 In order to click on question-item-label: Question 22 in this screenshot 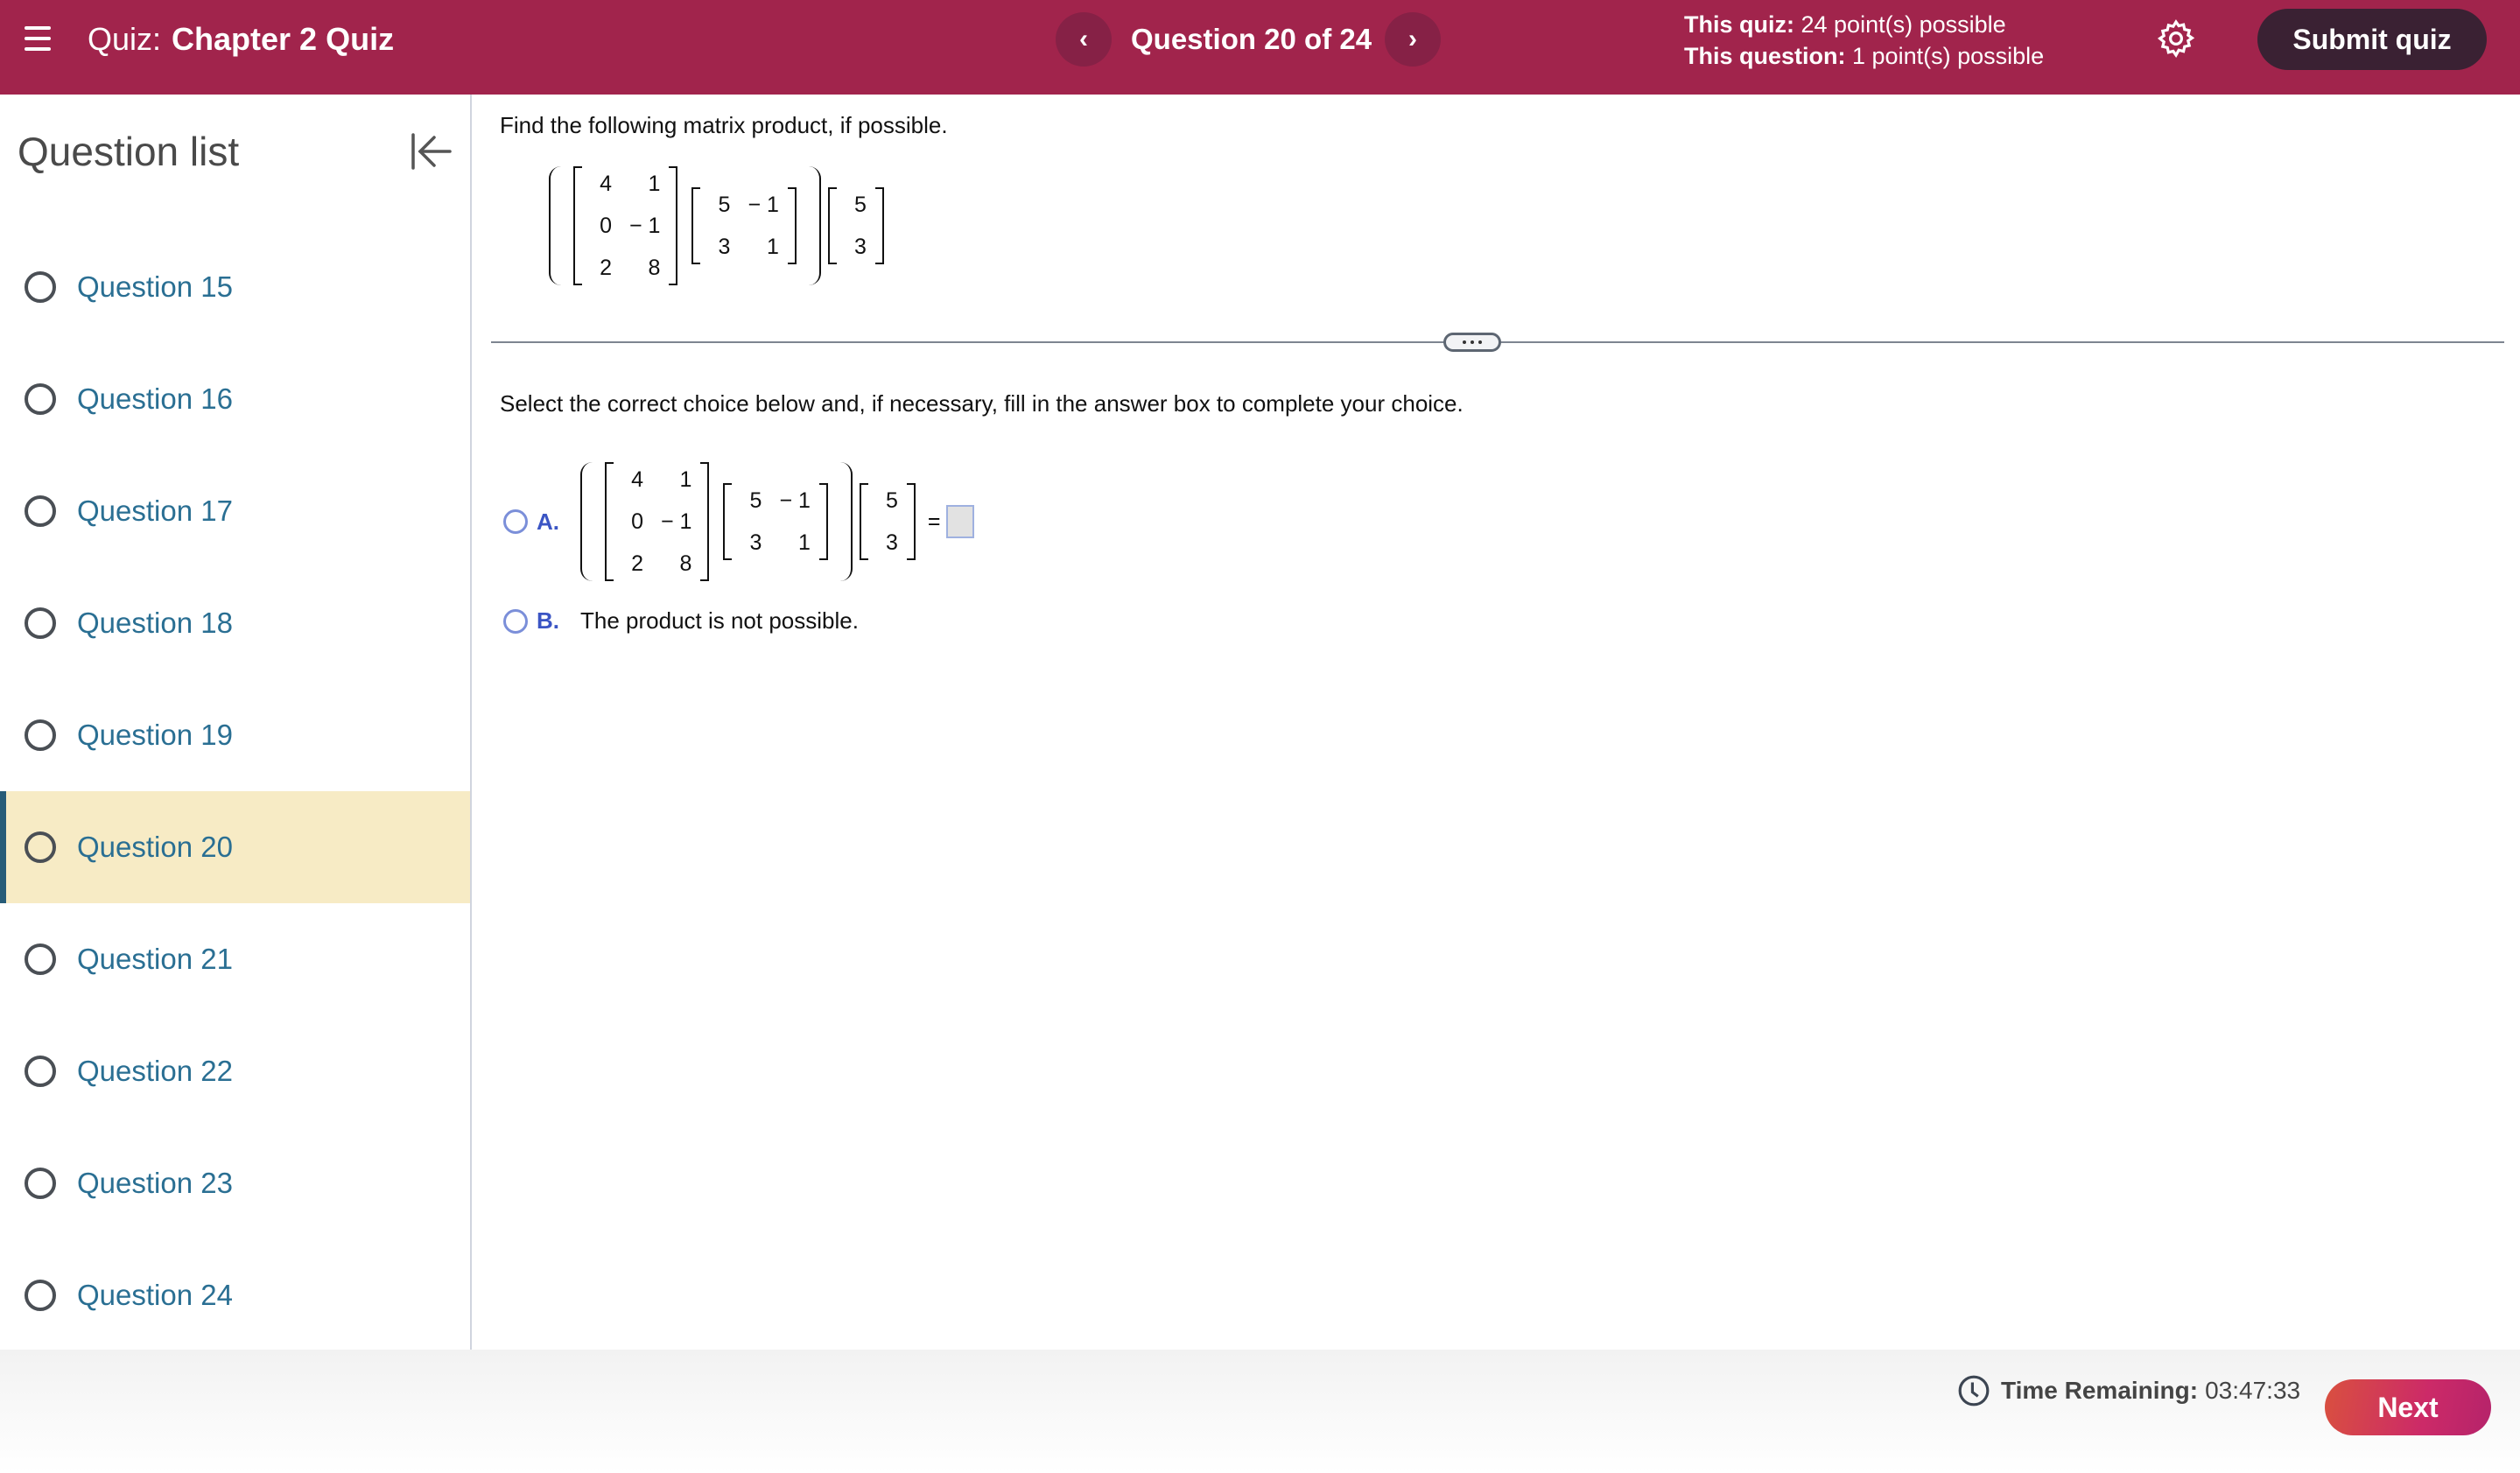, I will do `click(155, 1071)`.